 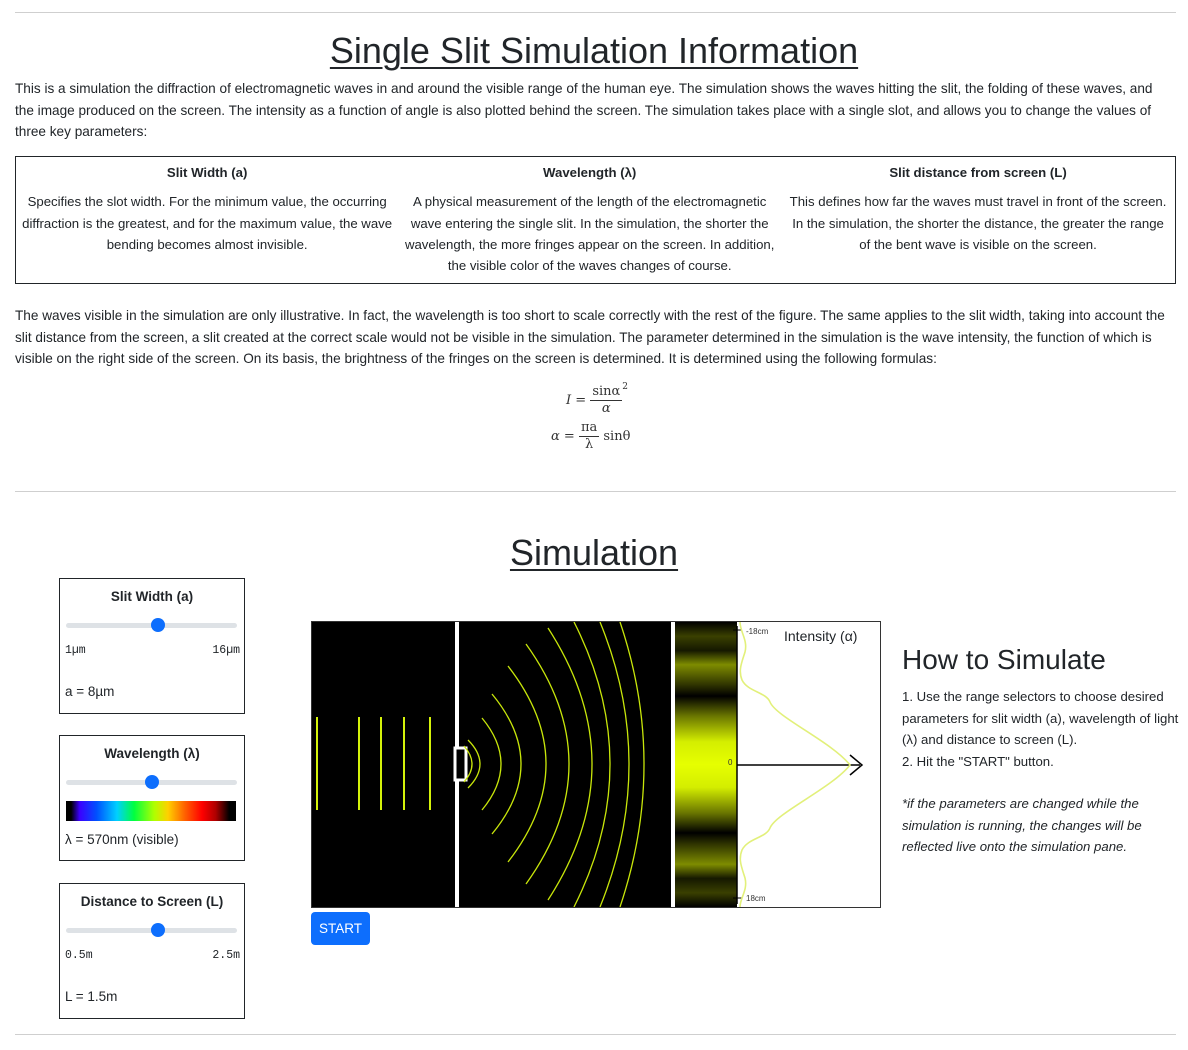 I want to click on wavelength-slider-thumb, so click(x=152, y=782).